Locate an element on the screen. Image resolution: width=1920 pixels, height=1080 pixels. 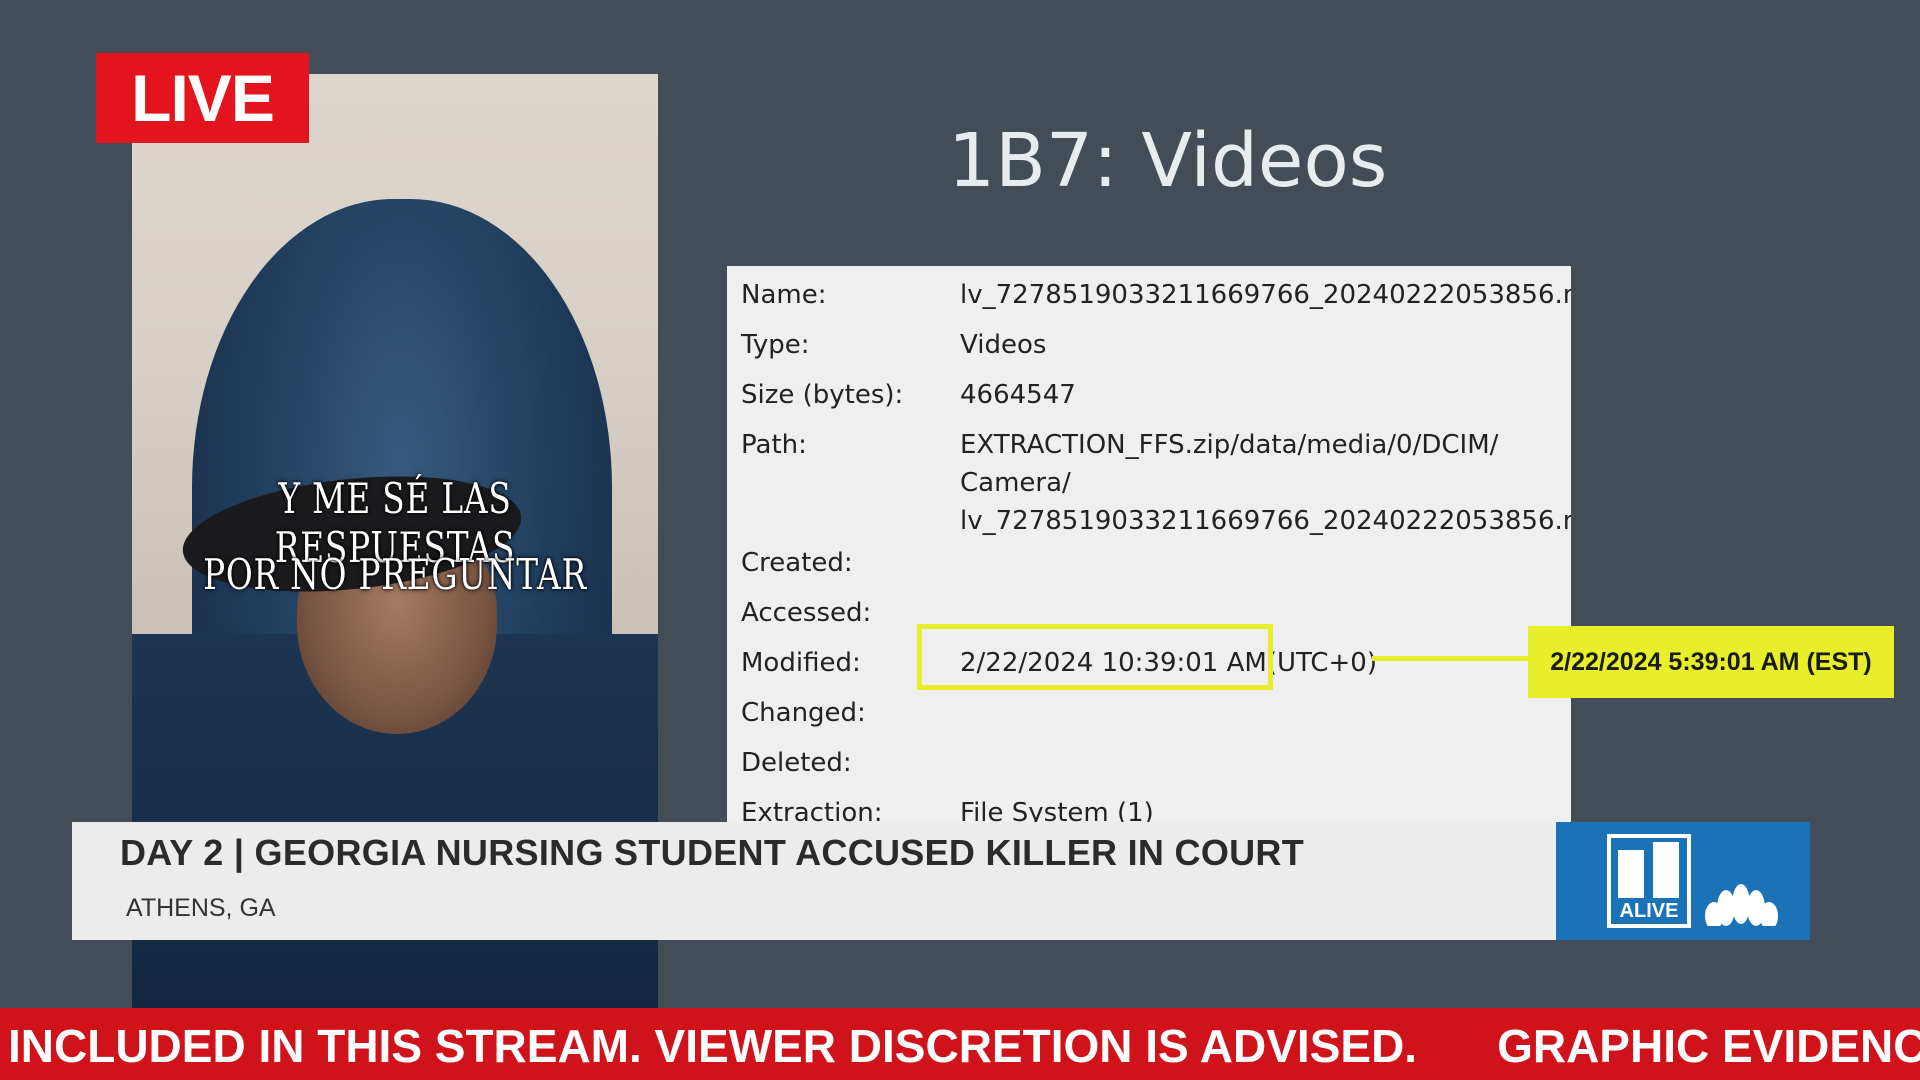
slide-title: 1B7: Videos is located at coordinates (1168, 161).